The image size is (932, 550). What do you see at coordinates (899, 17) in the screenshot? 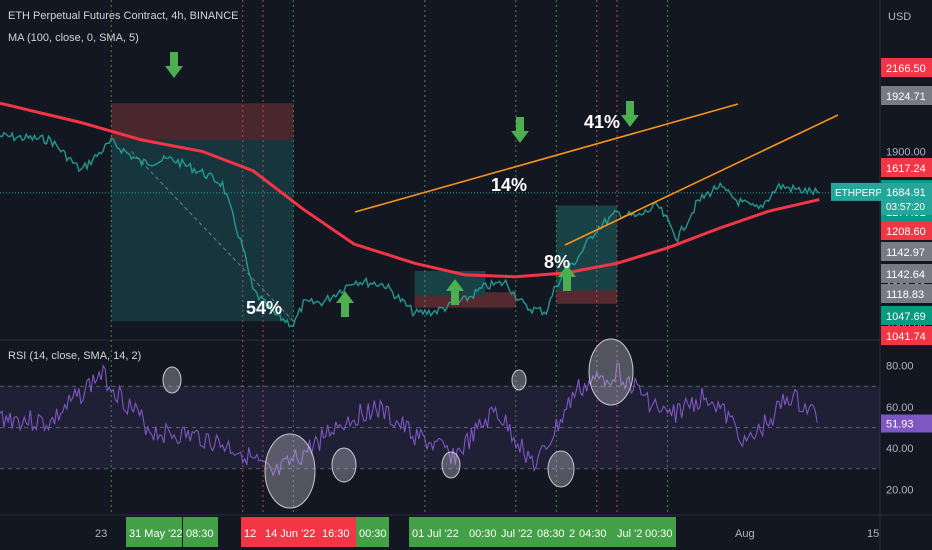
I see `currency-label: USD` at bounding box center [899, 17].